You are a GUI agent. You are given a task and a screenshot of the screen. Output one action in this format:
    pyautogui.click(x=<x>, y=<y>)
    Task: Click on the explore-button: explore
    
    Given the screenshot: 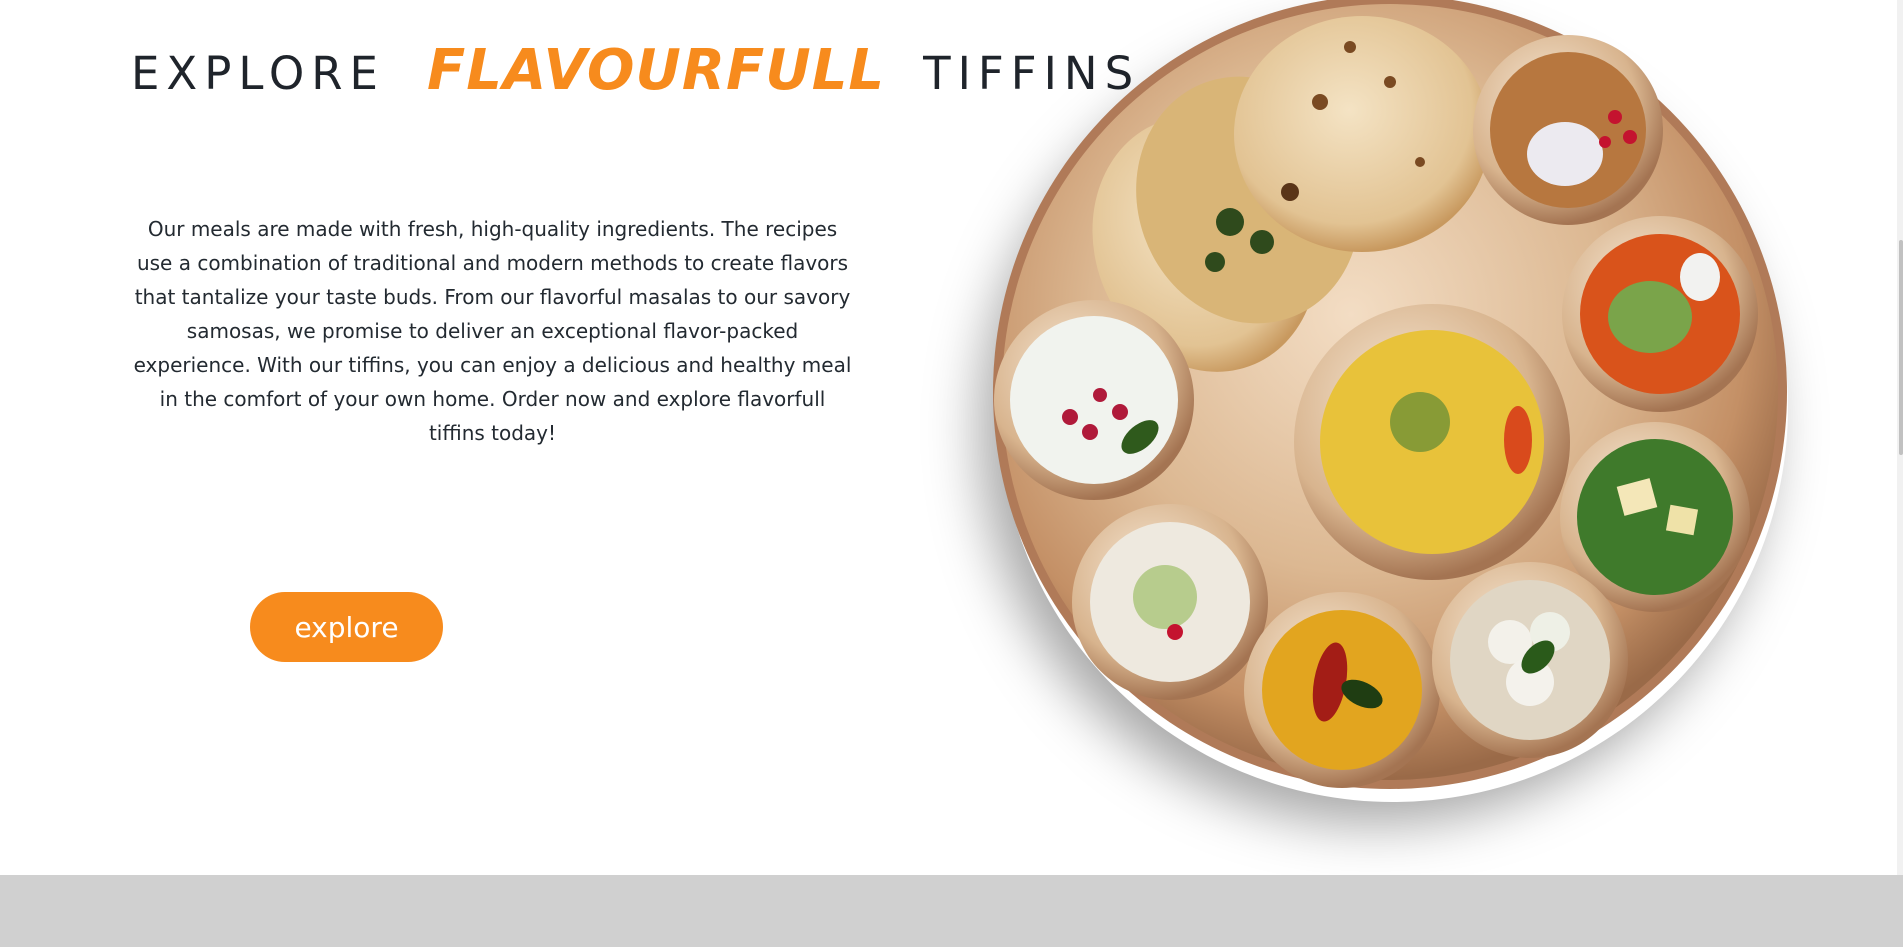 What is the action you would take?
    pyautogui.click(x=346, y=627)
    